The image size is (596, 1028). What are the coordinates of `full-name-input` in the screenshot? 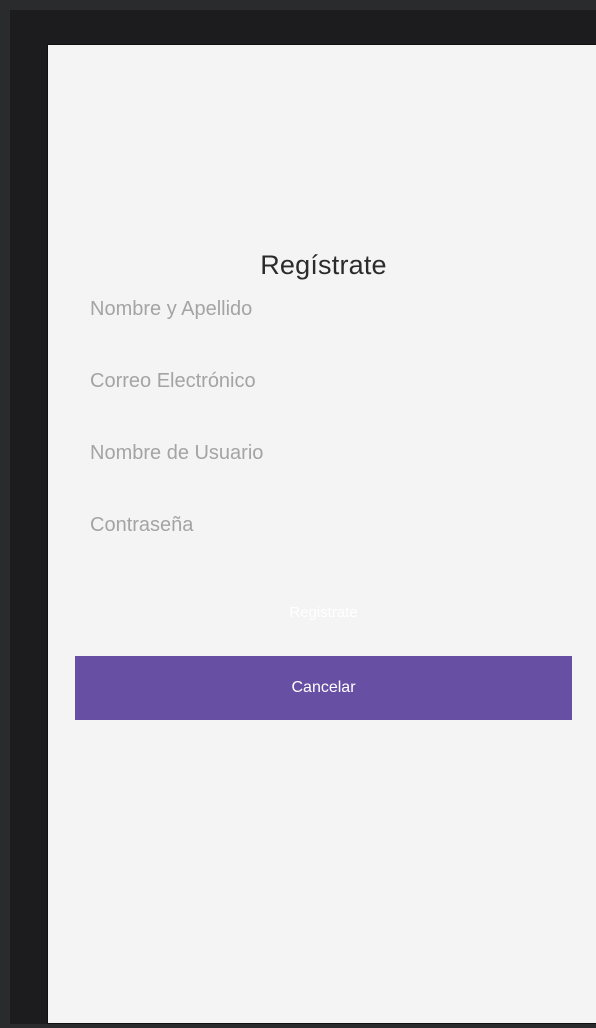 It's located at (325, 309).